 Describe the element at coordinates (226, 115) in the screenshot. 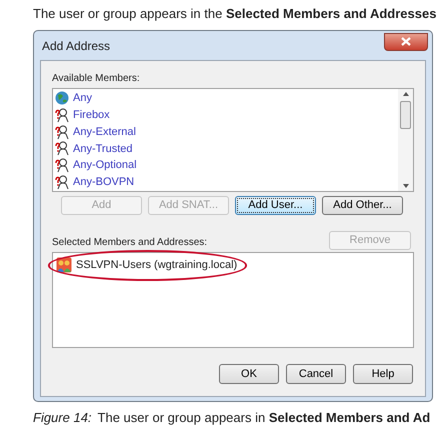

I see `member-item: Firebox` at that location.